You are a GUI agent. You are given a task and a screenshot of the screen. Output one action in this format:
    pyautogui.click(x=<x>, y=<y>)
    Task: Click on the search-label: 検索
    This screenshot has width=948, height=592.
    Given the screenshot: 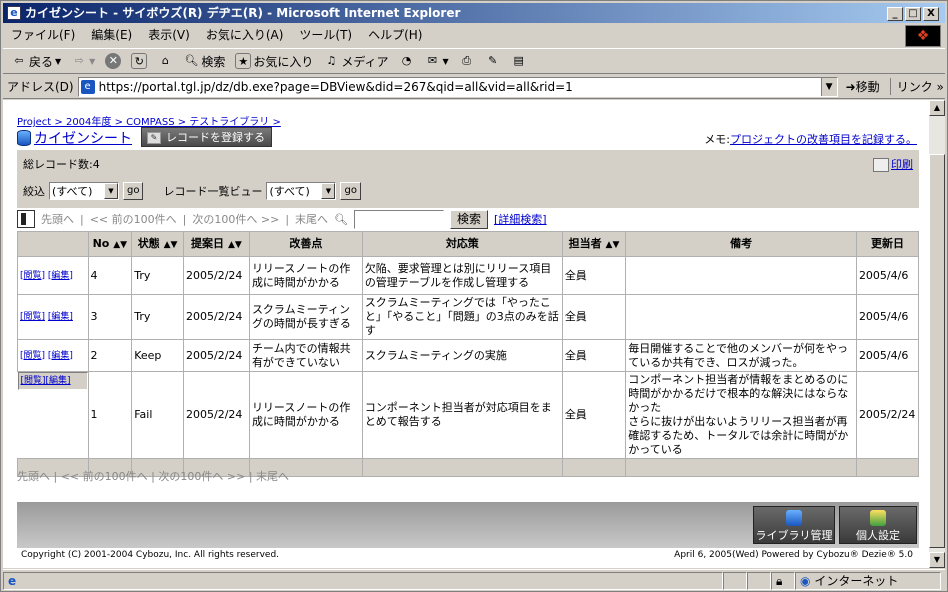 What is the action you would take?
    pyautogui.click(x=213, y=61)
    